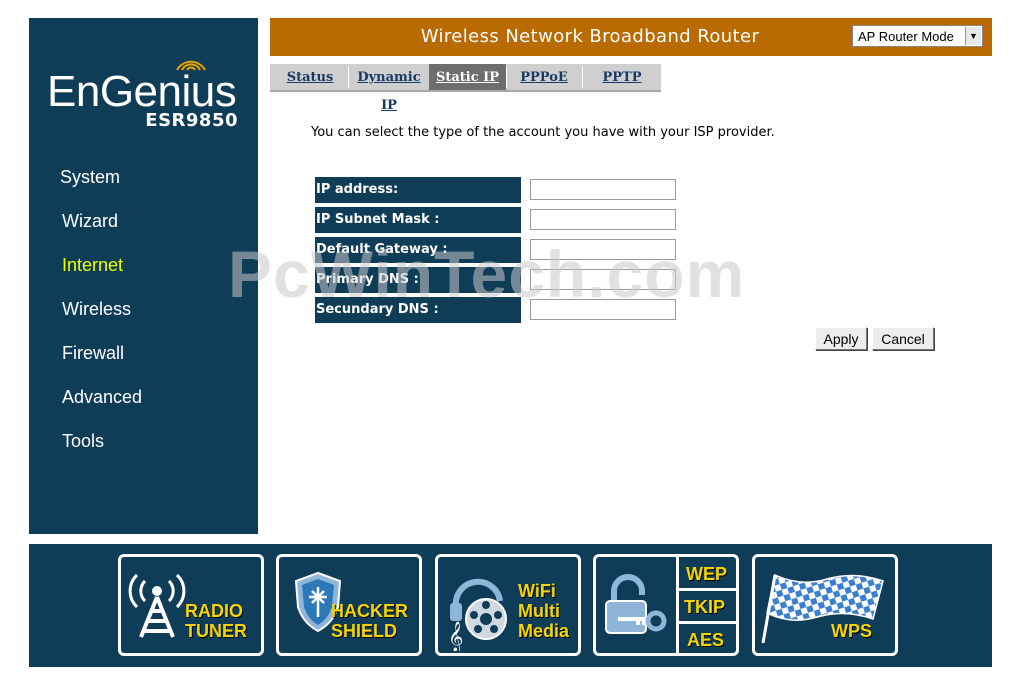  I want to click on sidebar-item-internet: Internet, so click(143, 274).